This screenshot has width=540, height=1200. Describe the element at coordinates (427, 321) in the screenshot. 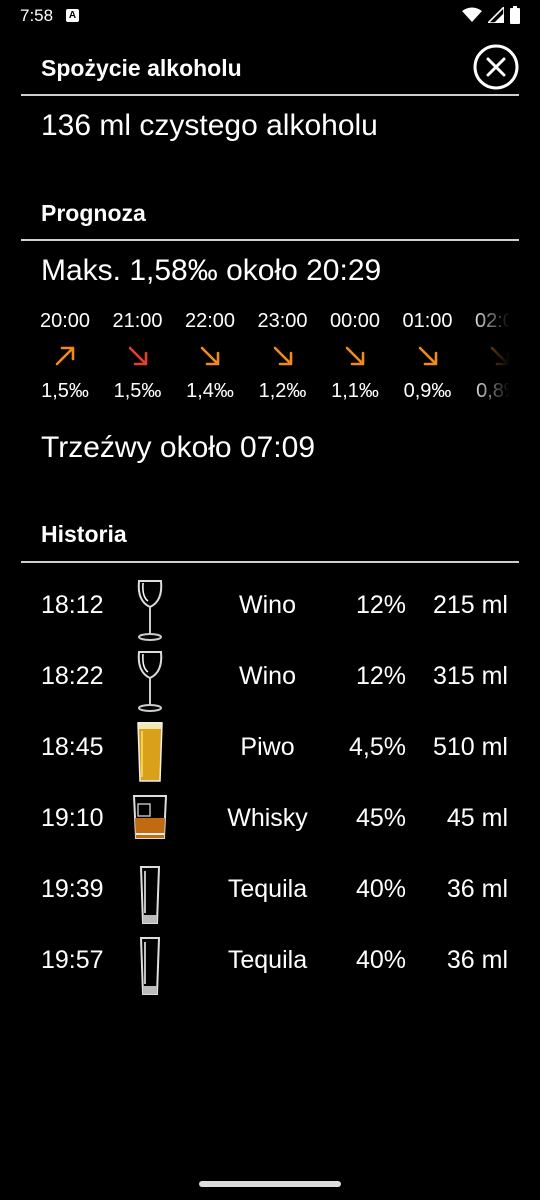

I see `forecast-time: 01:00` at that location.